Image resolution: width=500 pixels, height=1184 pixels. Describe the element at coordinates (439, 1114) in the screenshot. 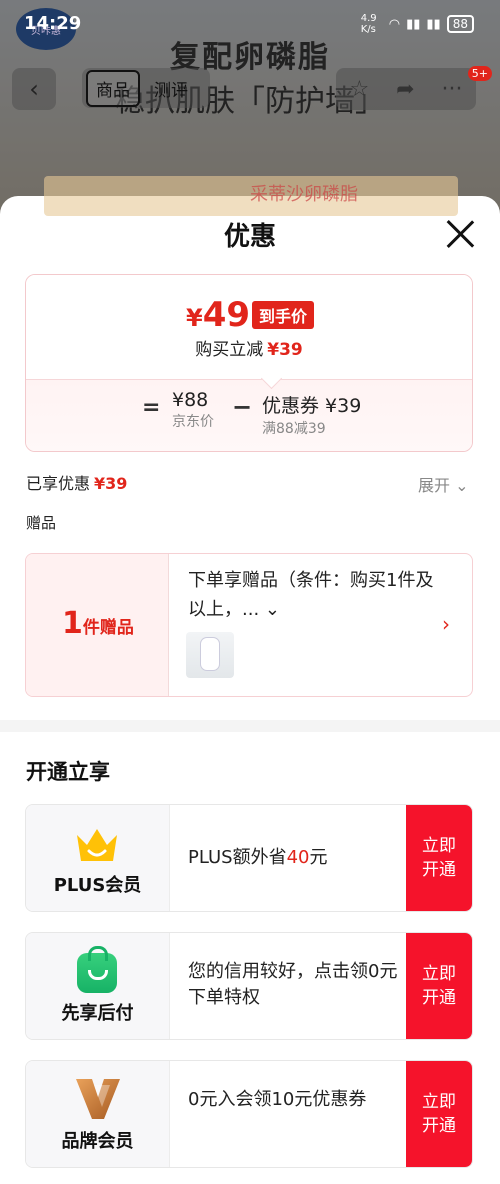

I see `brand-member-open-button: 立即开通` at that location.